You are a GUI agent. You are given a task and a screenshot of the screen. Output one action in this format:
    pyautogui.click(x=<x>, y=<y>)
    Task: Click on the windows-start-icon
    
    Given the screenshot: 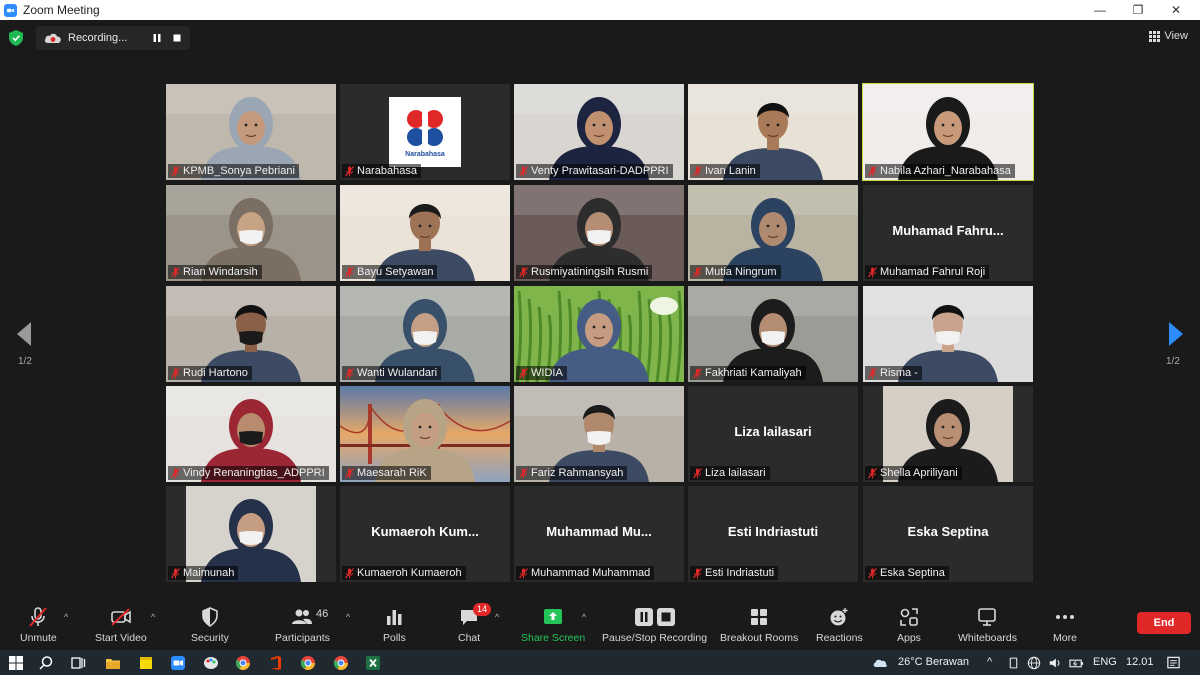 What is the action you would take?
    pyautogui.click(x=16, y=663)
    